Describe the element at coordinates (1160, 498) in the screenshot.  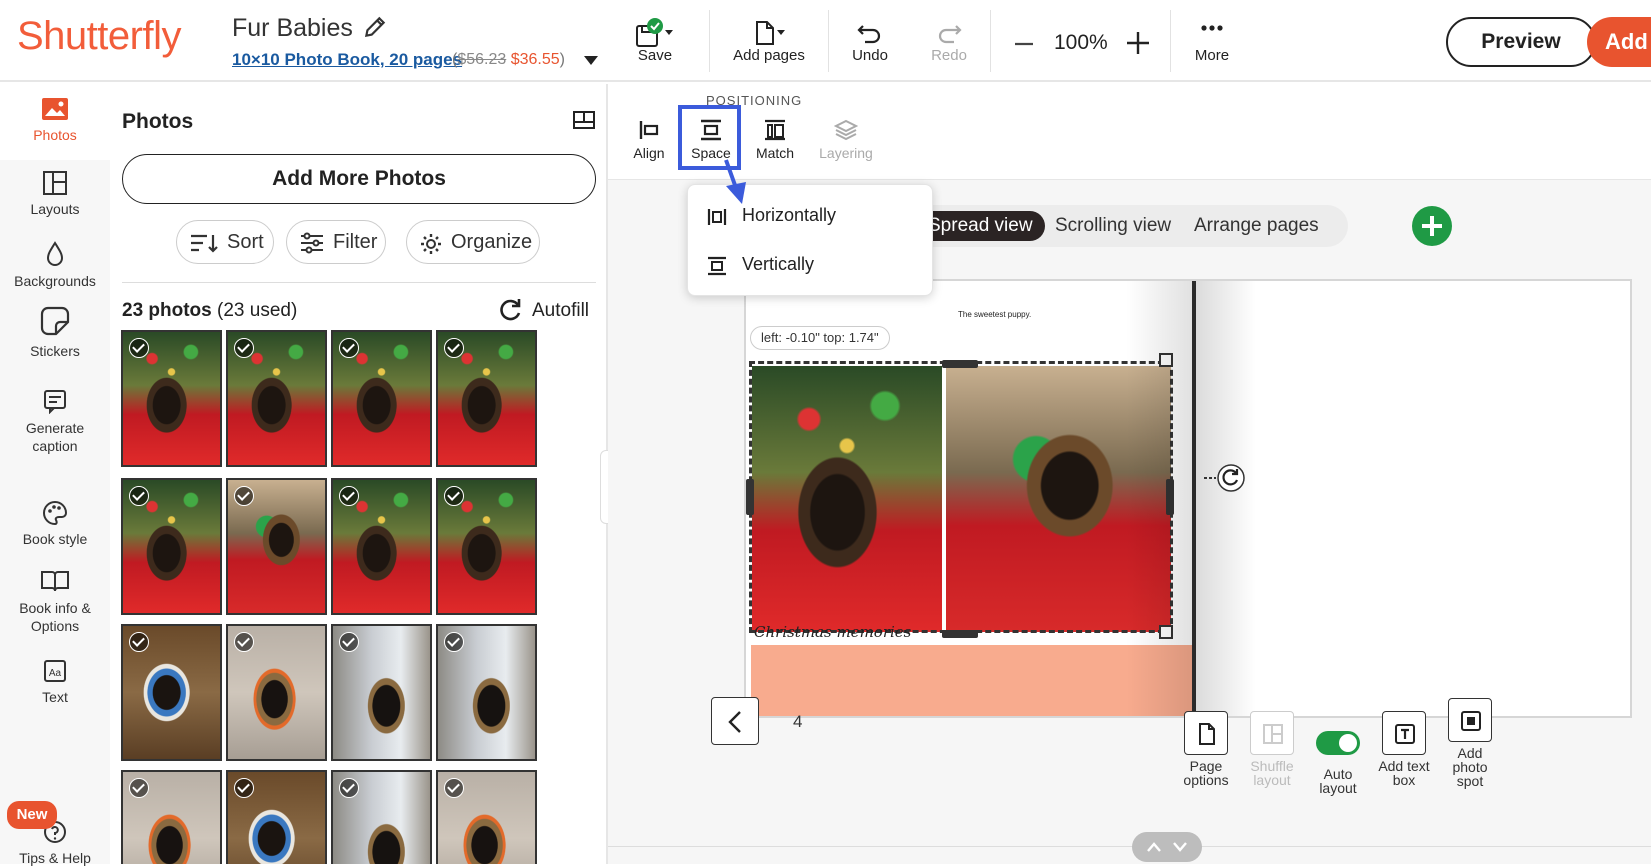
I see `page-fold-shadow` at that location.